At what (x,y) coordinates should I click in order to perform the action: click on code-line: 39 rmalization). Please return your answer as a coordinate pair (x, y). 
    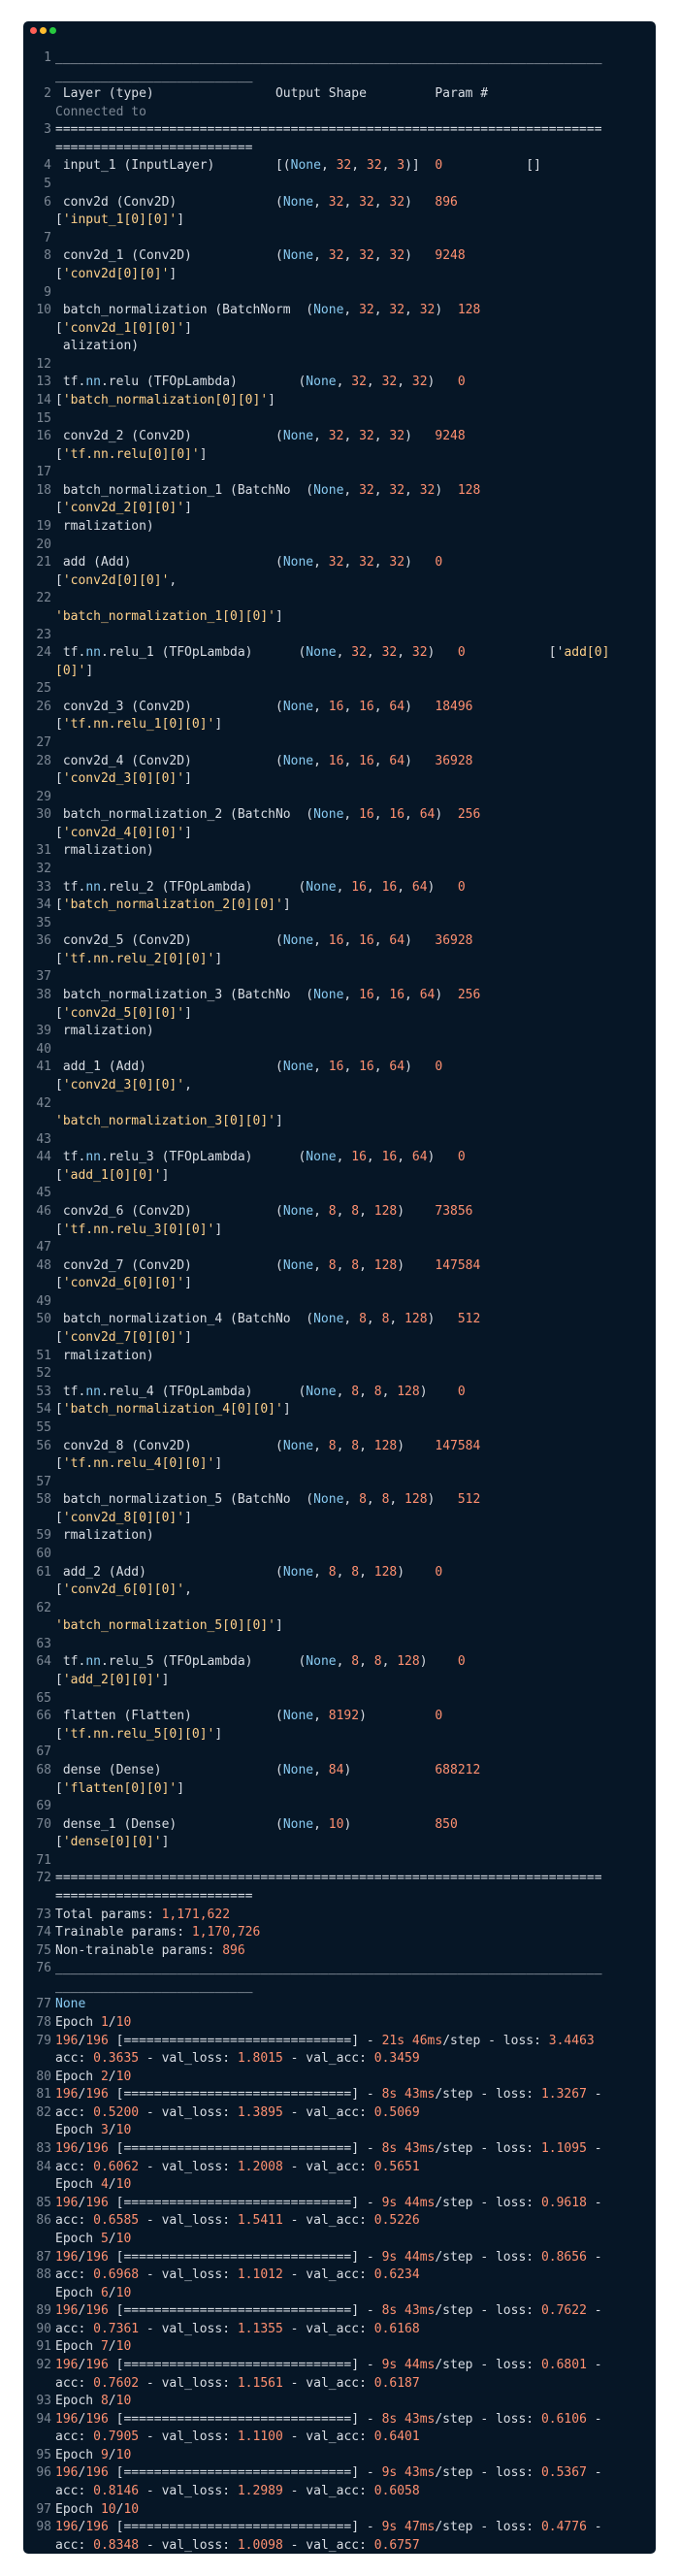
    Looking at the image, I should click on (341, 1032).